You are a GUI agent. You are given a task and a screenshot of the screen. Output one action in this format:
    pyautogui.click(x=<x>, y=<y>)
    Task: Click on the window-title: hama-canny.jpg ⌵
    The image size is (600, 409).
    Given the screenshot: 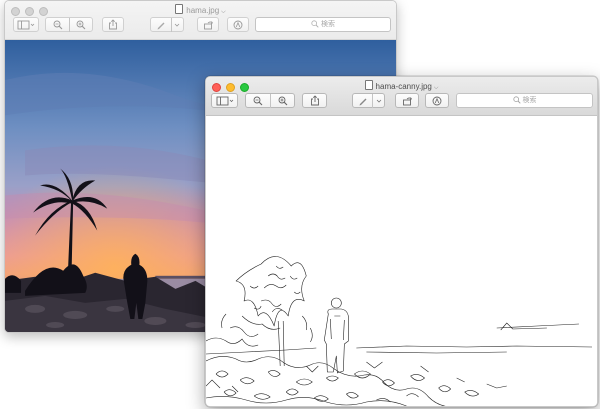 What is the action you would take?
    pyautogui.click(x=401, y=86)
    